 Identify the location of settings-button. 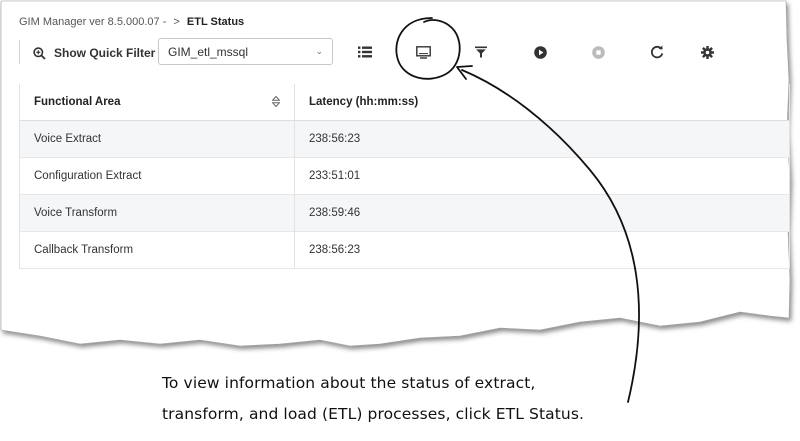
(707, 52).